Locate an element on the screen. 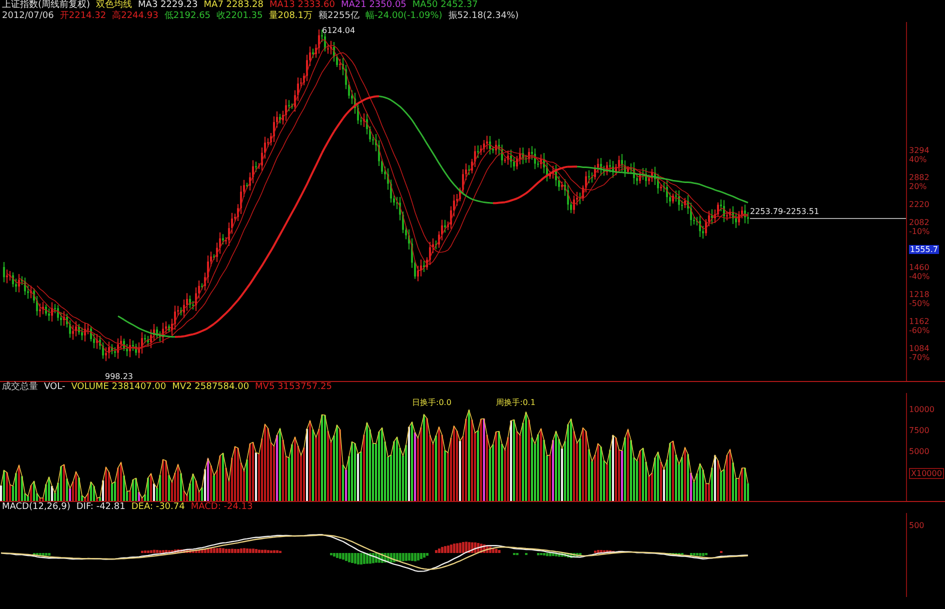  volume-value: MV2 2587584.00 is located at coordinates (211, 387).